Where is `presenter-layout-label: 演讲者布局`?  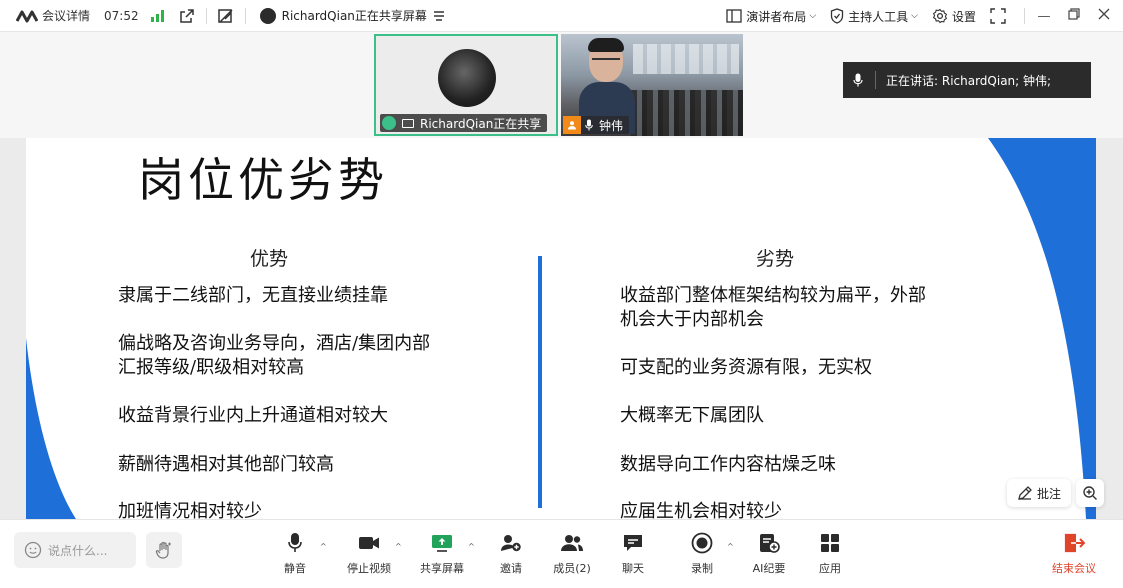 presenter-layout-label: 演讲者布局 is located at coordinates (776, 16).